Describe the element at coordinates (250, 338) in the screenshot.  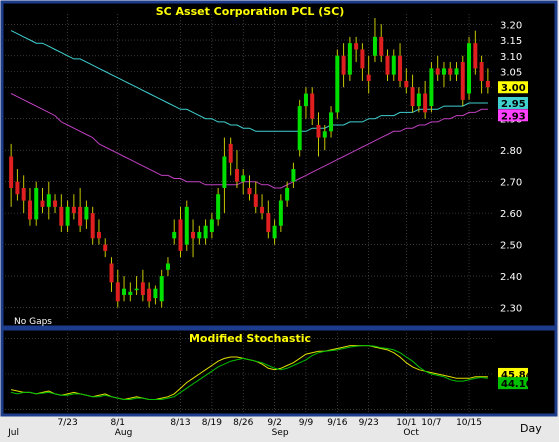
I see `stochastic-title: Modified Stochastic` at that location.